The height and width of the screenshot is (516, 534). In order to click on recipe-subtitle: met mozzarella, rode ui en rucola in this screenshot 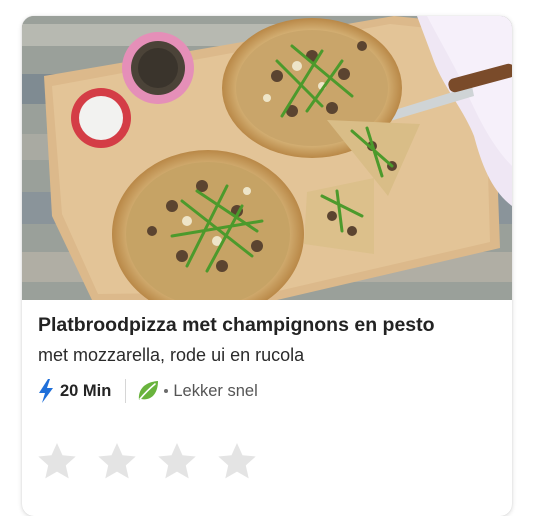, I will do `click(171, 355)`.